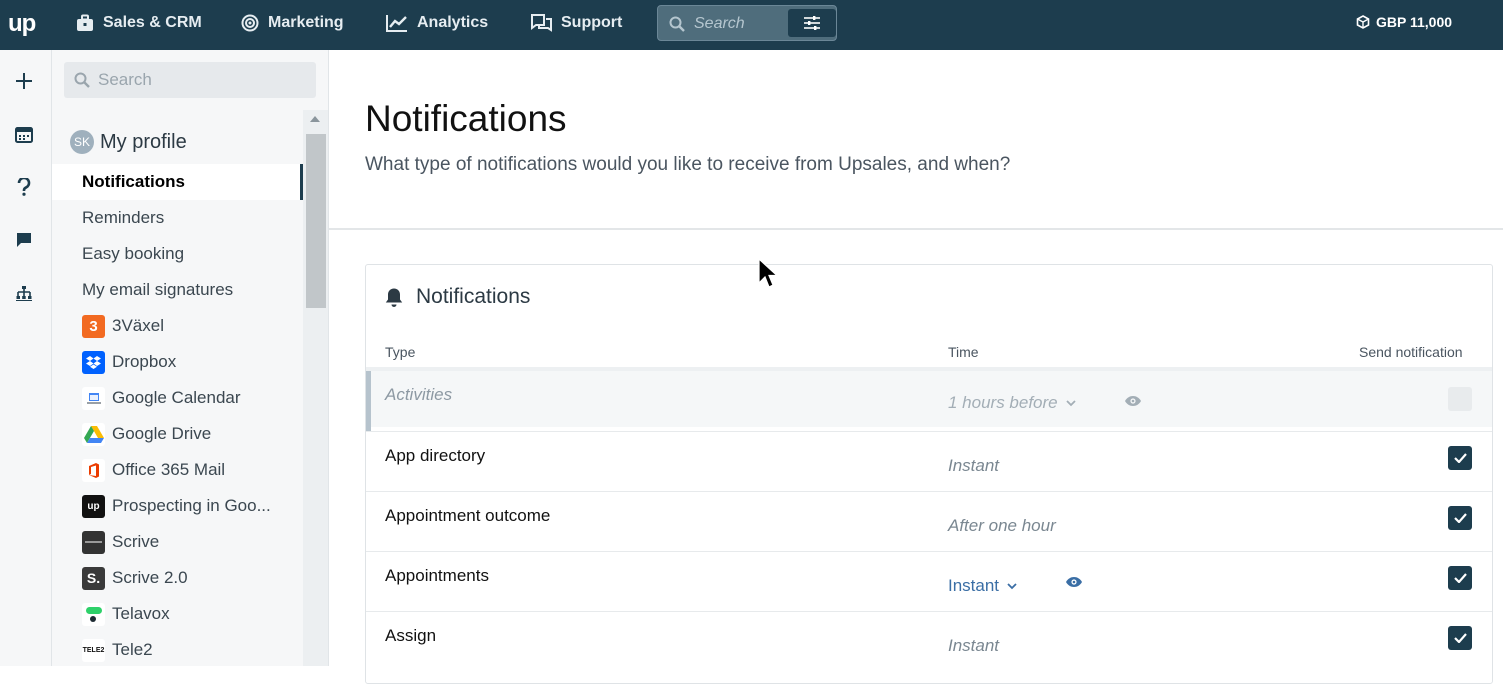  Describe the element at coordinates (468, 515) in the screenshot. I see `notification-type: Appointment outcome` at that location.